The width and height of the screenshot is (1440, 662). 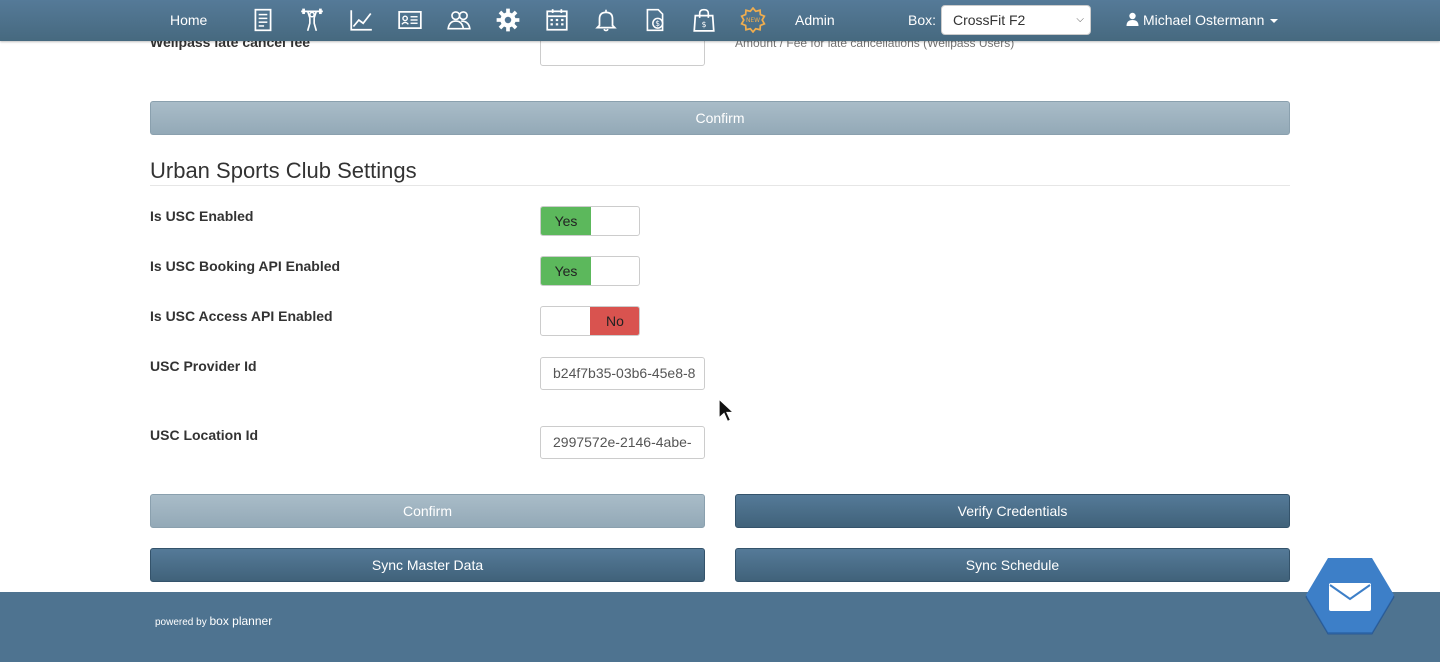 I want to click on box-label: Box:, so click(x=922, y=20).